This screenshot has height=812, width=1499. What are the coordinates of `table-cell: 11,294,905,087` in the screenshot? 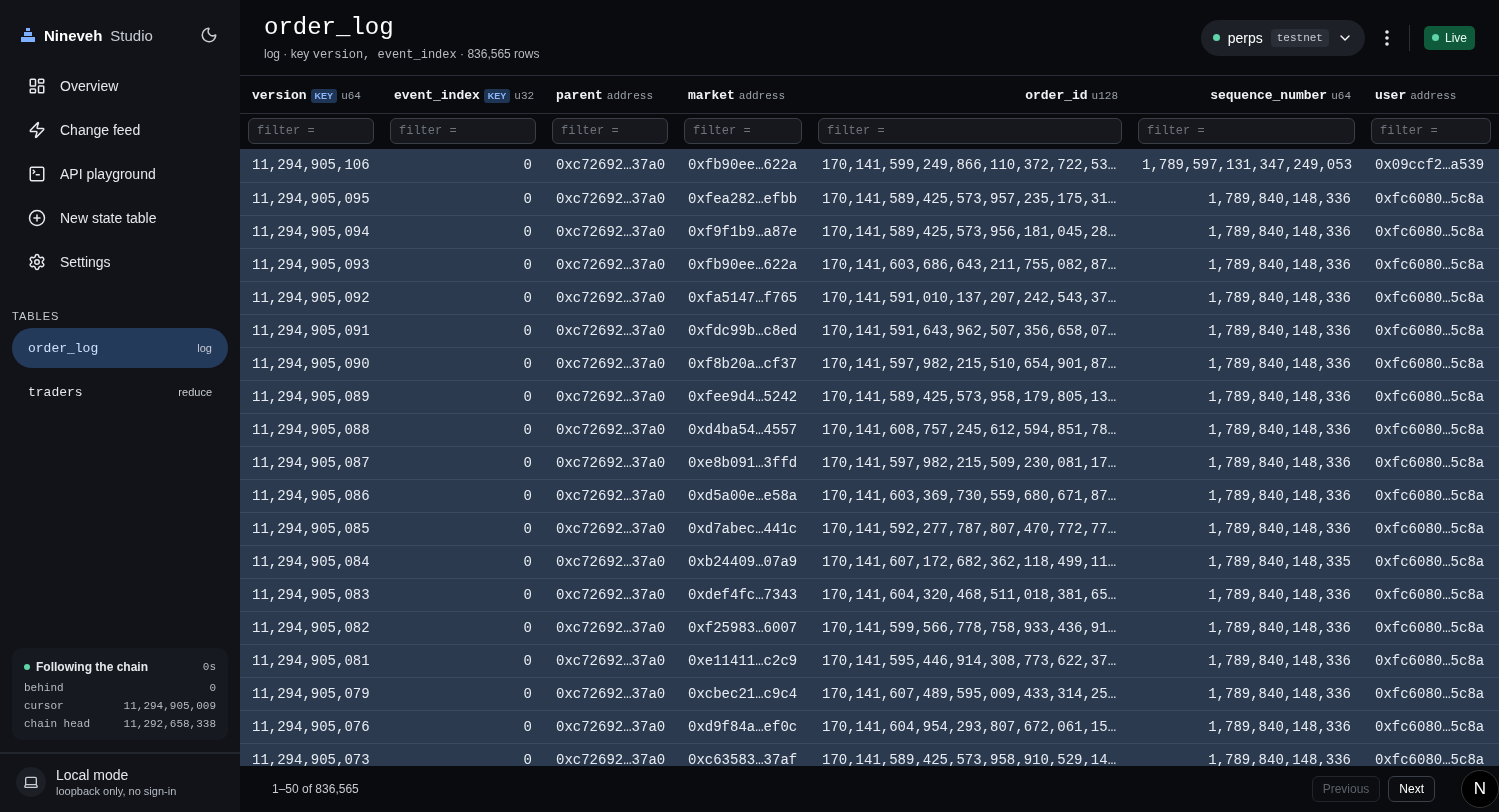 It's located at (311, 462).